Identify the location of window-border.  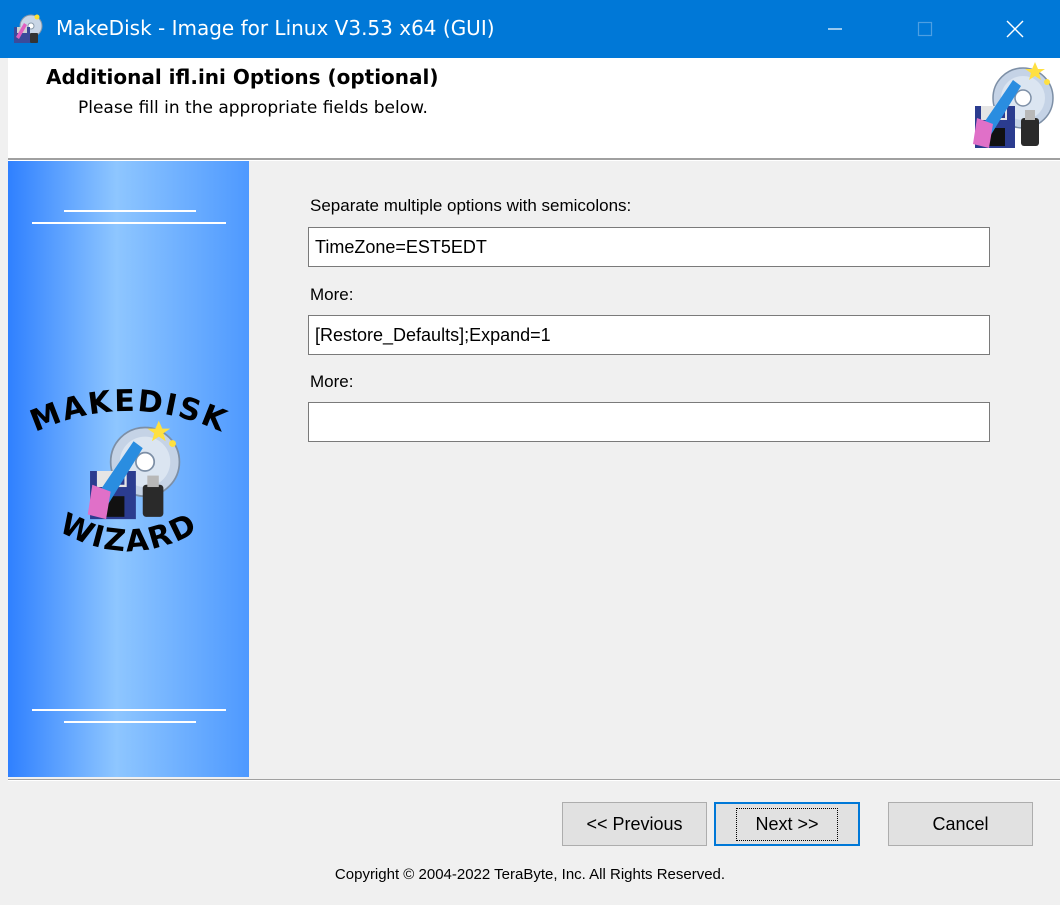
(4, 481).